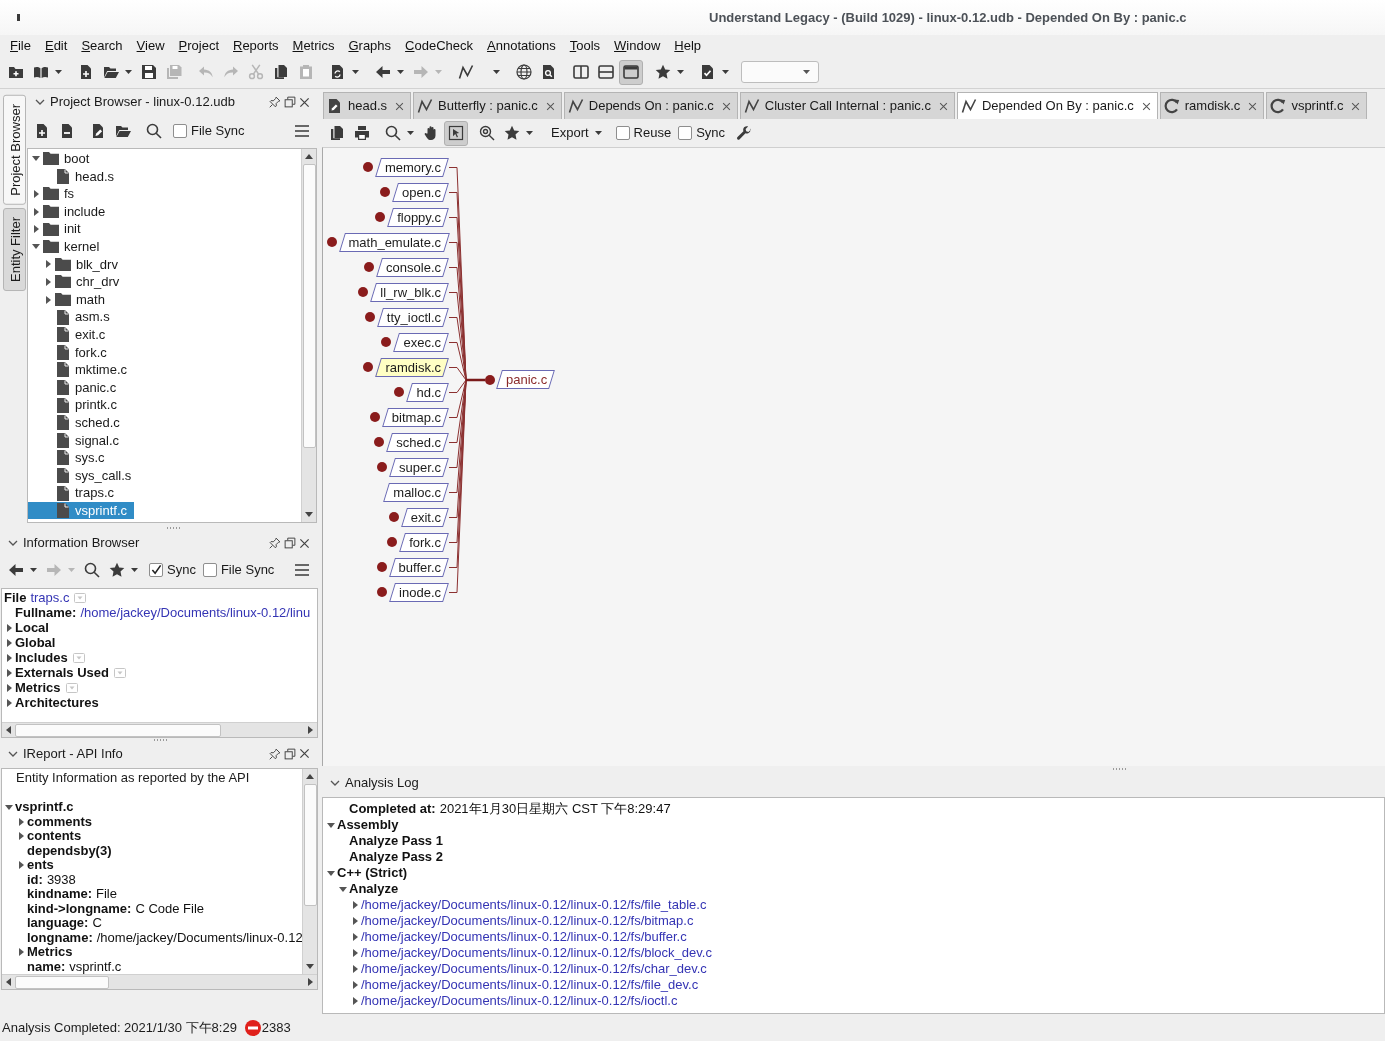  What do you see at coordinates (370, 45) in the screenshot?
I see `menu-item: Graphs` at bounding box center [370, 45].